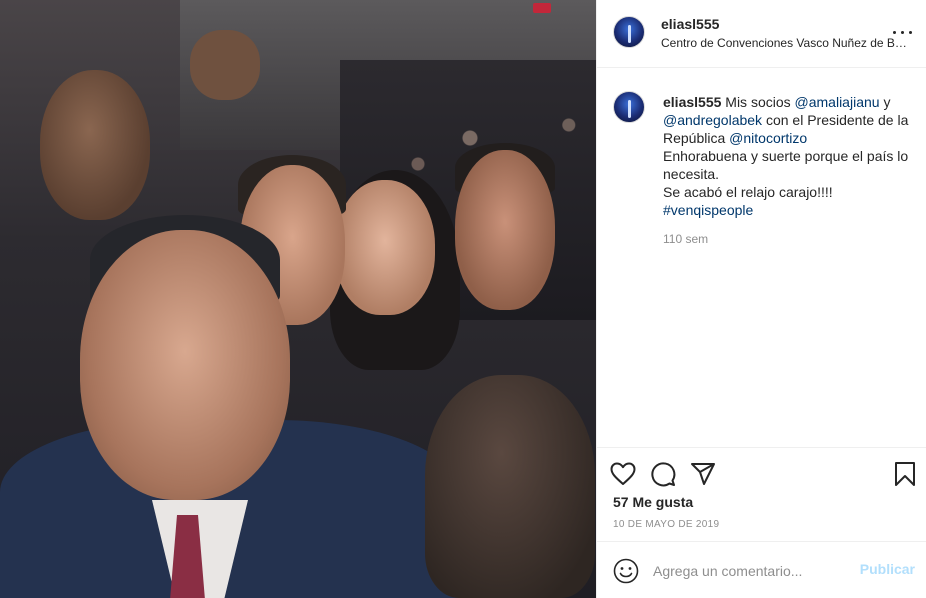 Image resolution: width=926 pixels, height=598 pixels. What do you see at coordinates (768, 138) in the screenshot?
I see `mention-nitocortizo: @nitocortizo` at bounding box center [768, 138].